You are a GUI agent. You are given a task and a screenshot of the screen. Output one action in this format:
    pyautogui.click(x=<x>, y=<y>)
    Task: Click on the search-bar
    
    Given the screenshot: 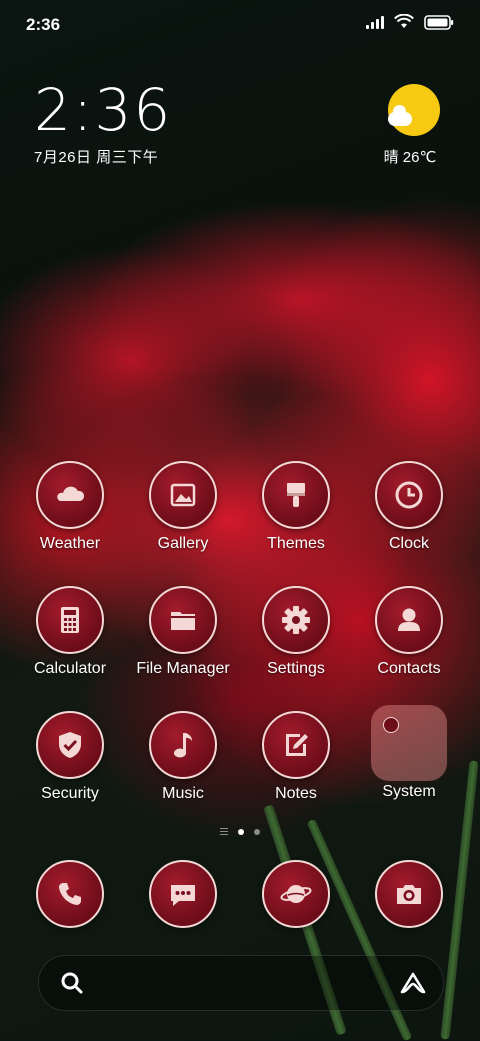 What is the action you would take?
    pyautogui.click(x=241, y=983)
    